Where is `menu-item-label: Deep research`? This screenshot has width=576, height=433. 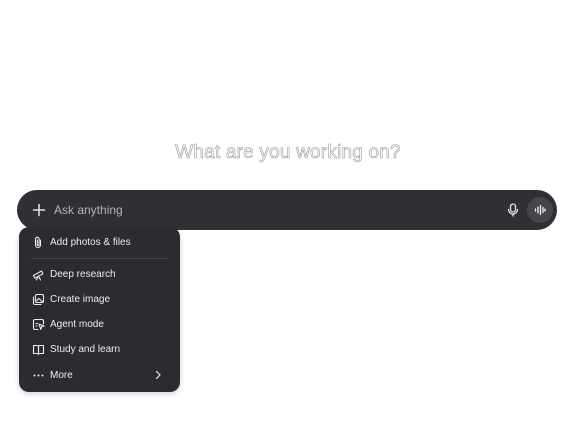
menu-item-label: Deep research is located at coordinates (83, 274).